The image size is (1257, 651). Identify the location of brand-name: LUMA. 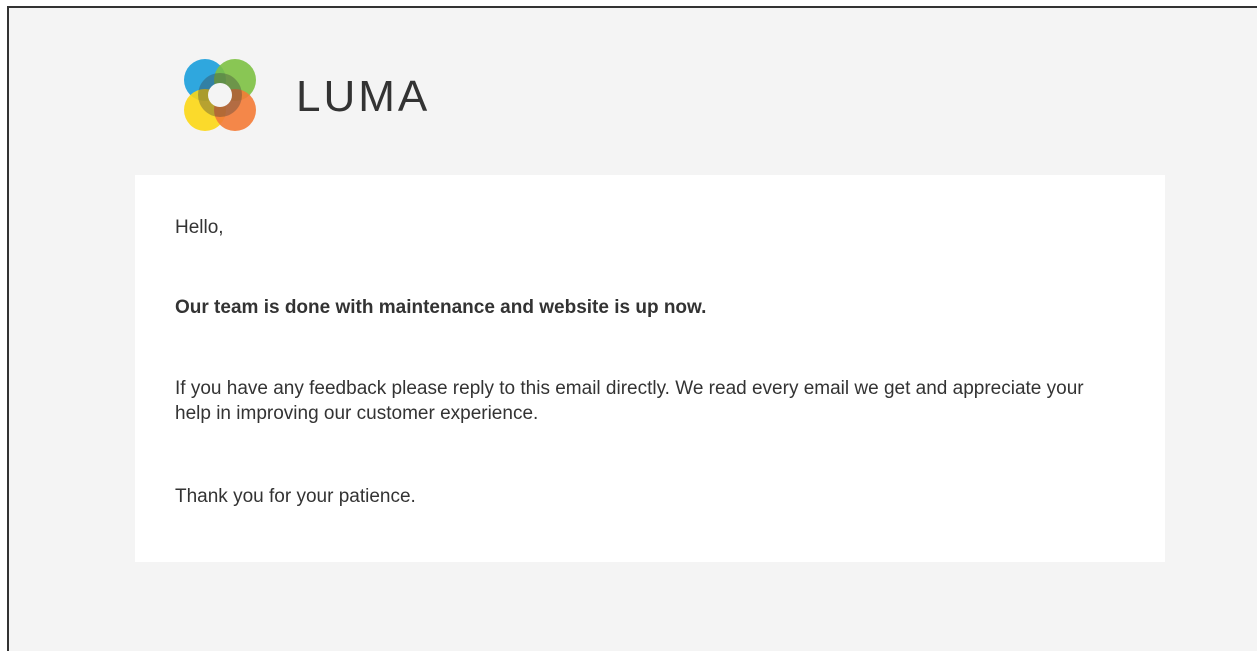
(363, 96).